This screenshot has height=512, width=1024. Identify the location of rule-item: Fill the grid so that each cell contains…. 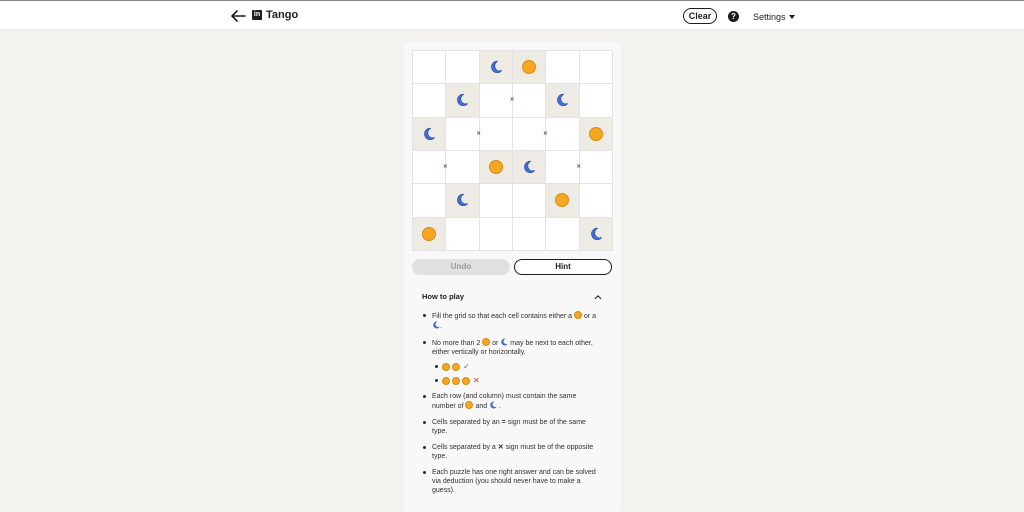
(512, 321).